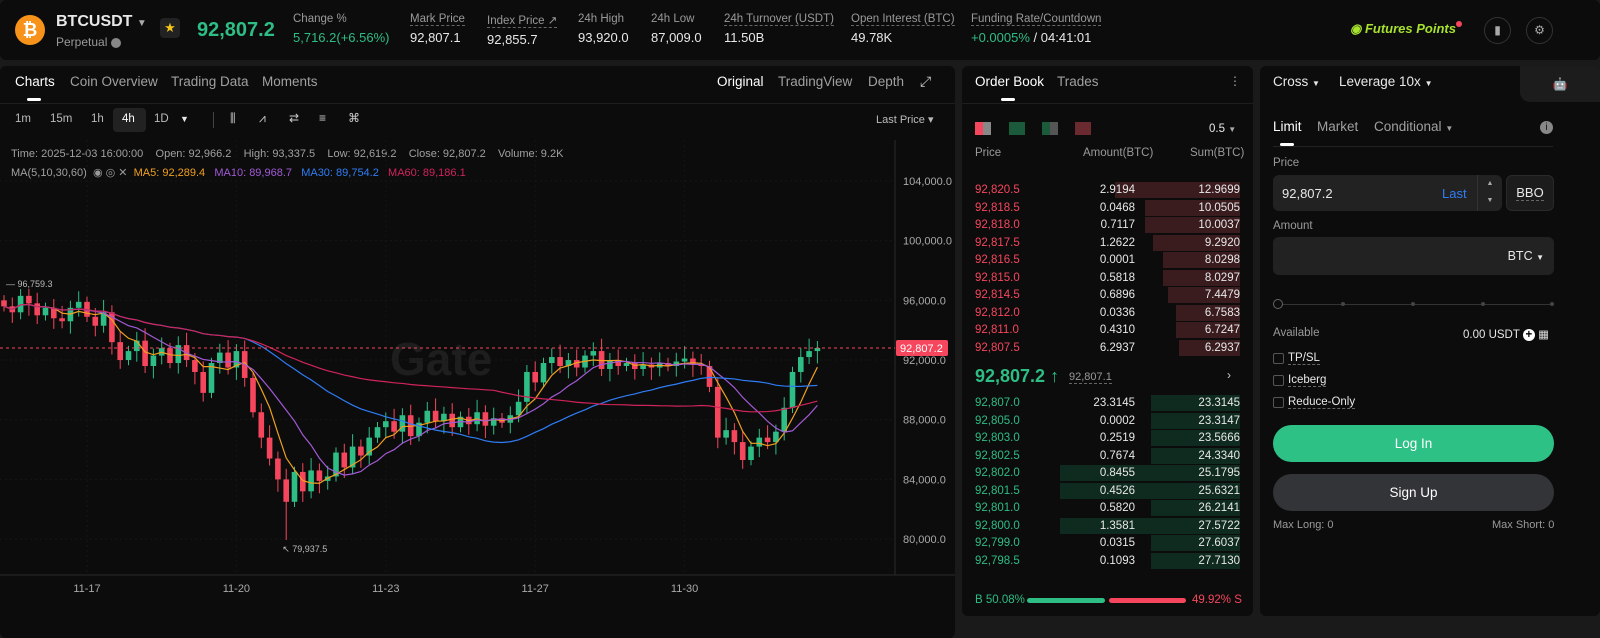 This screenshot has width=1600, height=638. What do you see at coordinates (1539, 30) in the screenshot?
I see `settings-gear-icon: ⚙` at bounding box center [1539, 30].